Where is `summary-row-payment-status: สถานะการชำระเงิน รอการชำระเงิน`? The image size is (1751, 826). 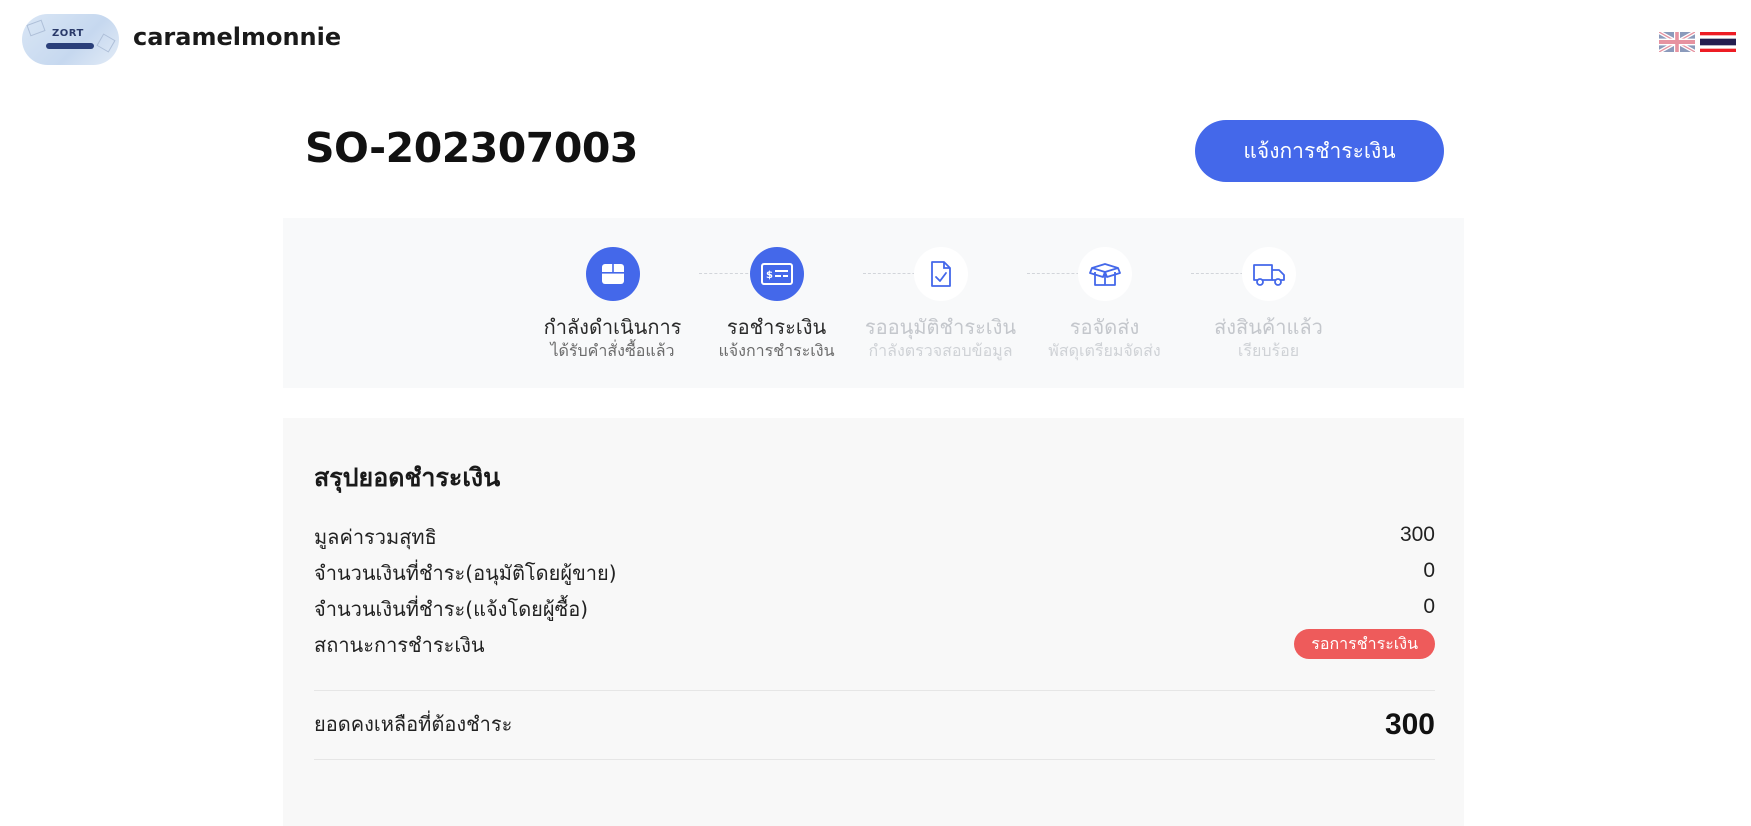
summary-row-payment-status: สถานะการชำระเงิน รอการชำระเงิน is located at coordinates (874, 644).